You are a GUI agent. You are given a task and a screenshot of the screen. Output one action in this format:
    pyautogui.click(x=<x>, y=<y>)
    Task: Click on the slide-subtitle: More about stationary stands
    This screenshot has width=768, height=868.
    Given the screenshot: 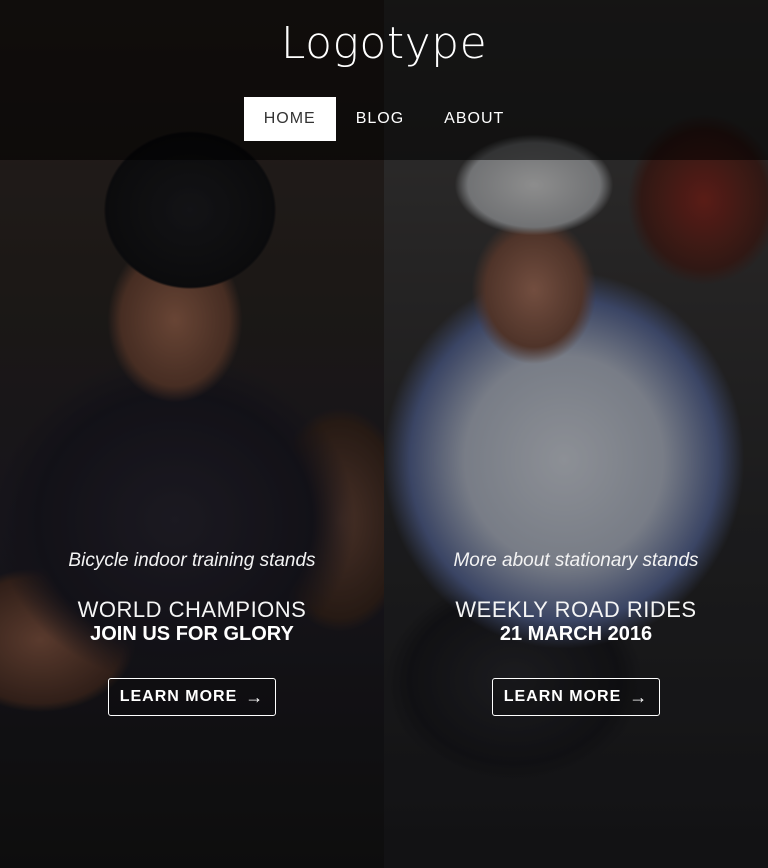 What is the action you would take?
    pyautogui.click(x=576, y=560)
    